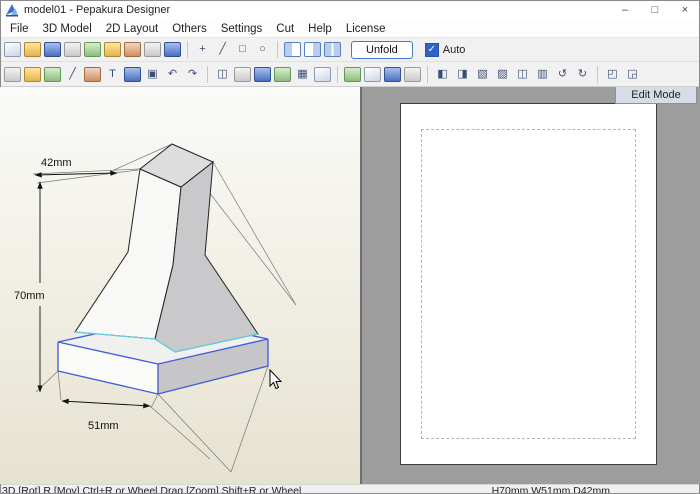 The height and width of the screenshot is (494, 700). What do you see at coordinates (242, 74) in the screenshot?
I see `cut-edges-icon` at bounding box center [242, 74].